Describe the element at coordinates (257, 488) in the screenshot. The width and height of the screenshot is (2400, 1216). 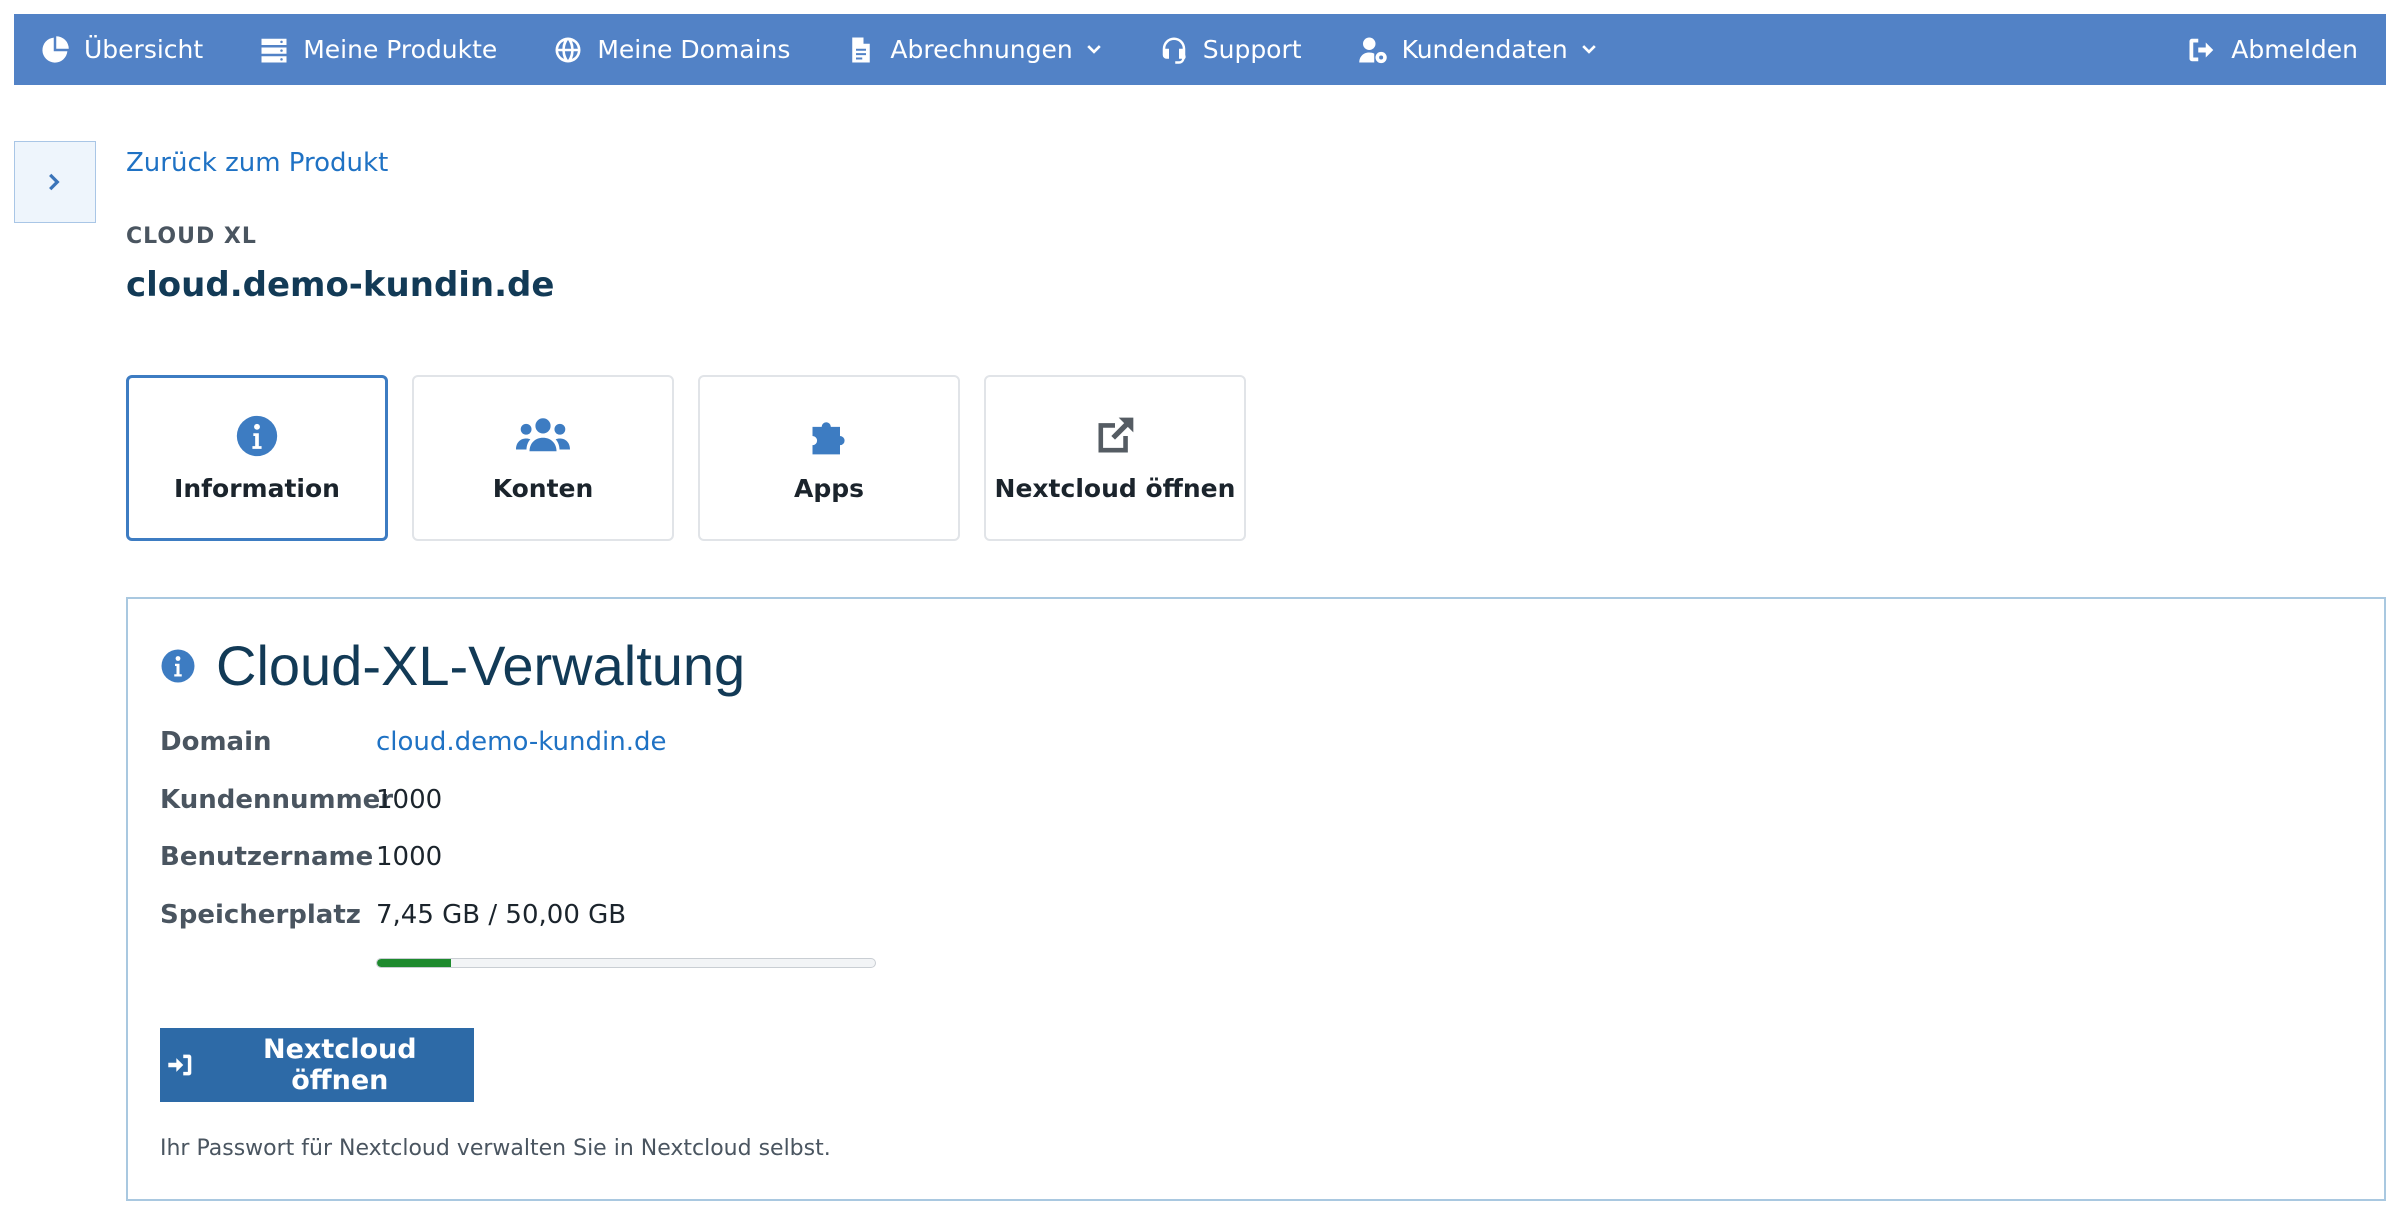
I see `tile-label: Information` at that location.